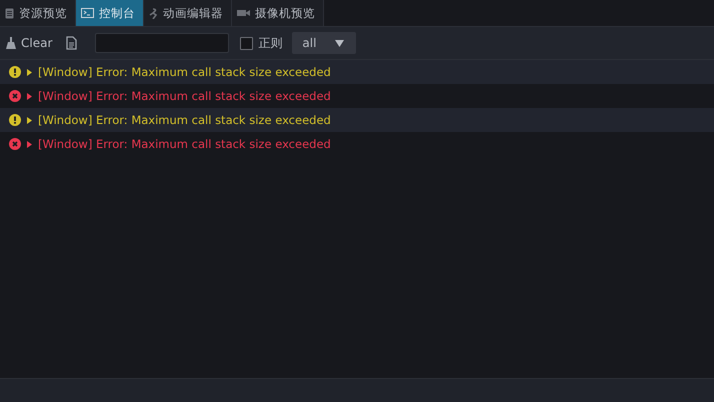  Describe the element at coordinates (29, 43) in the screenshot. I see `clear-button: Clear` at that location.